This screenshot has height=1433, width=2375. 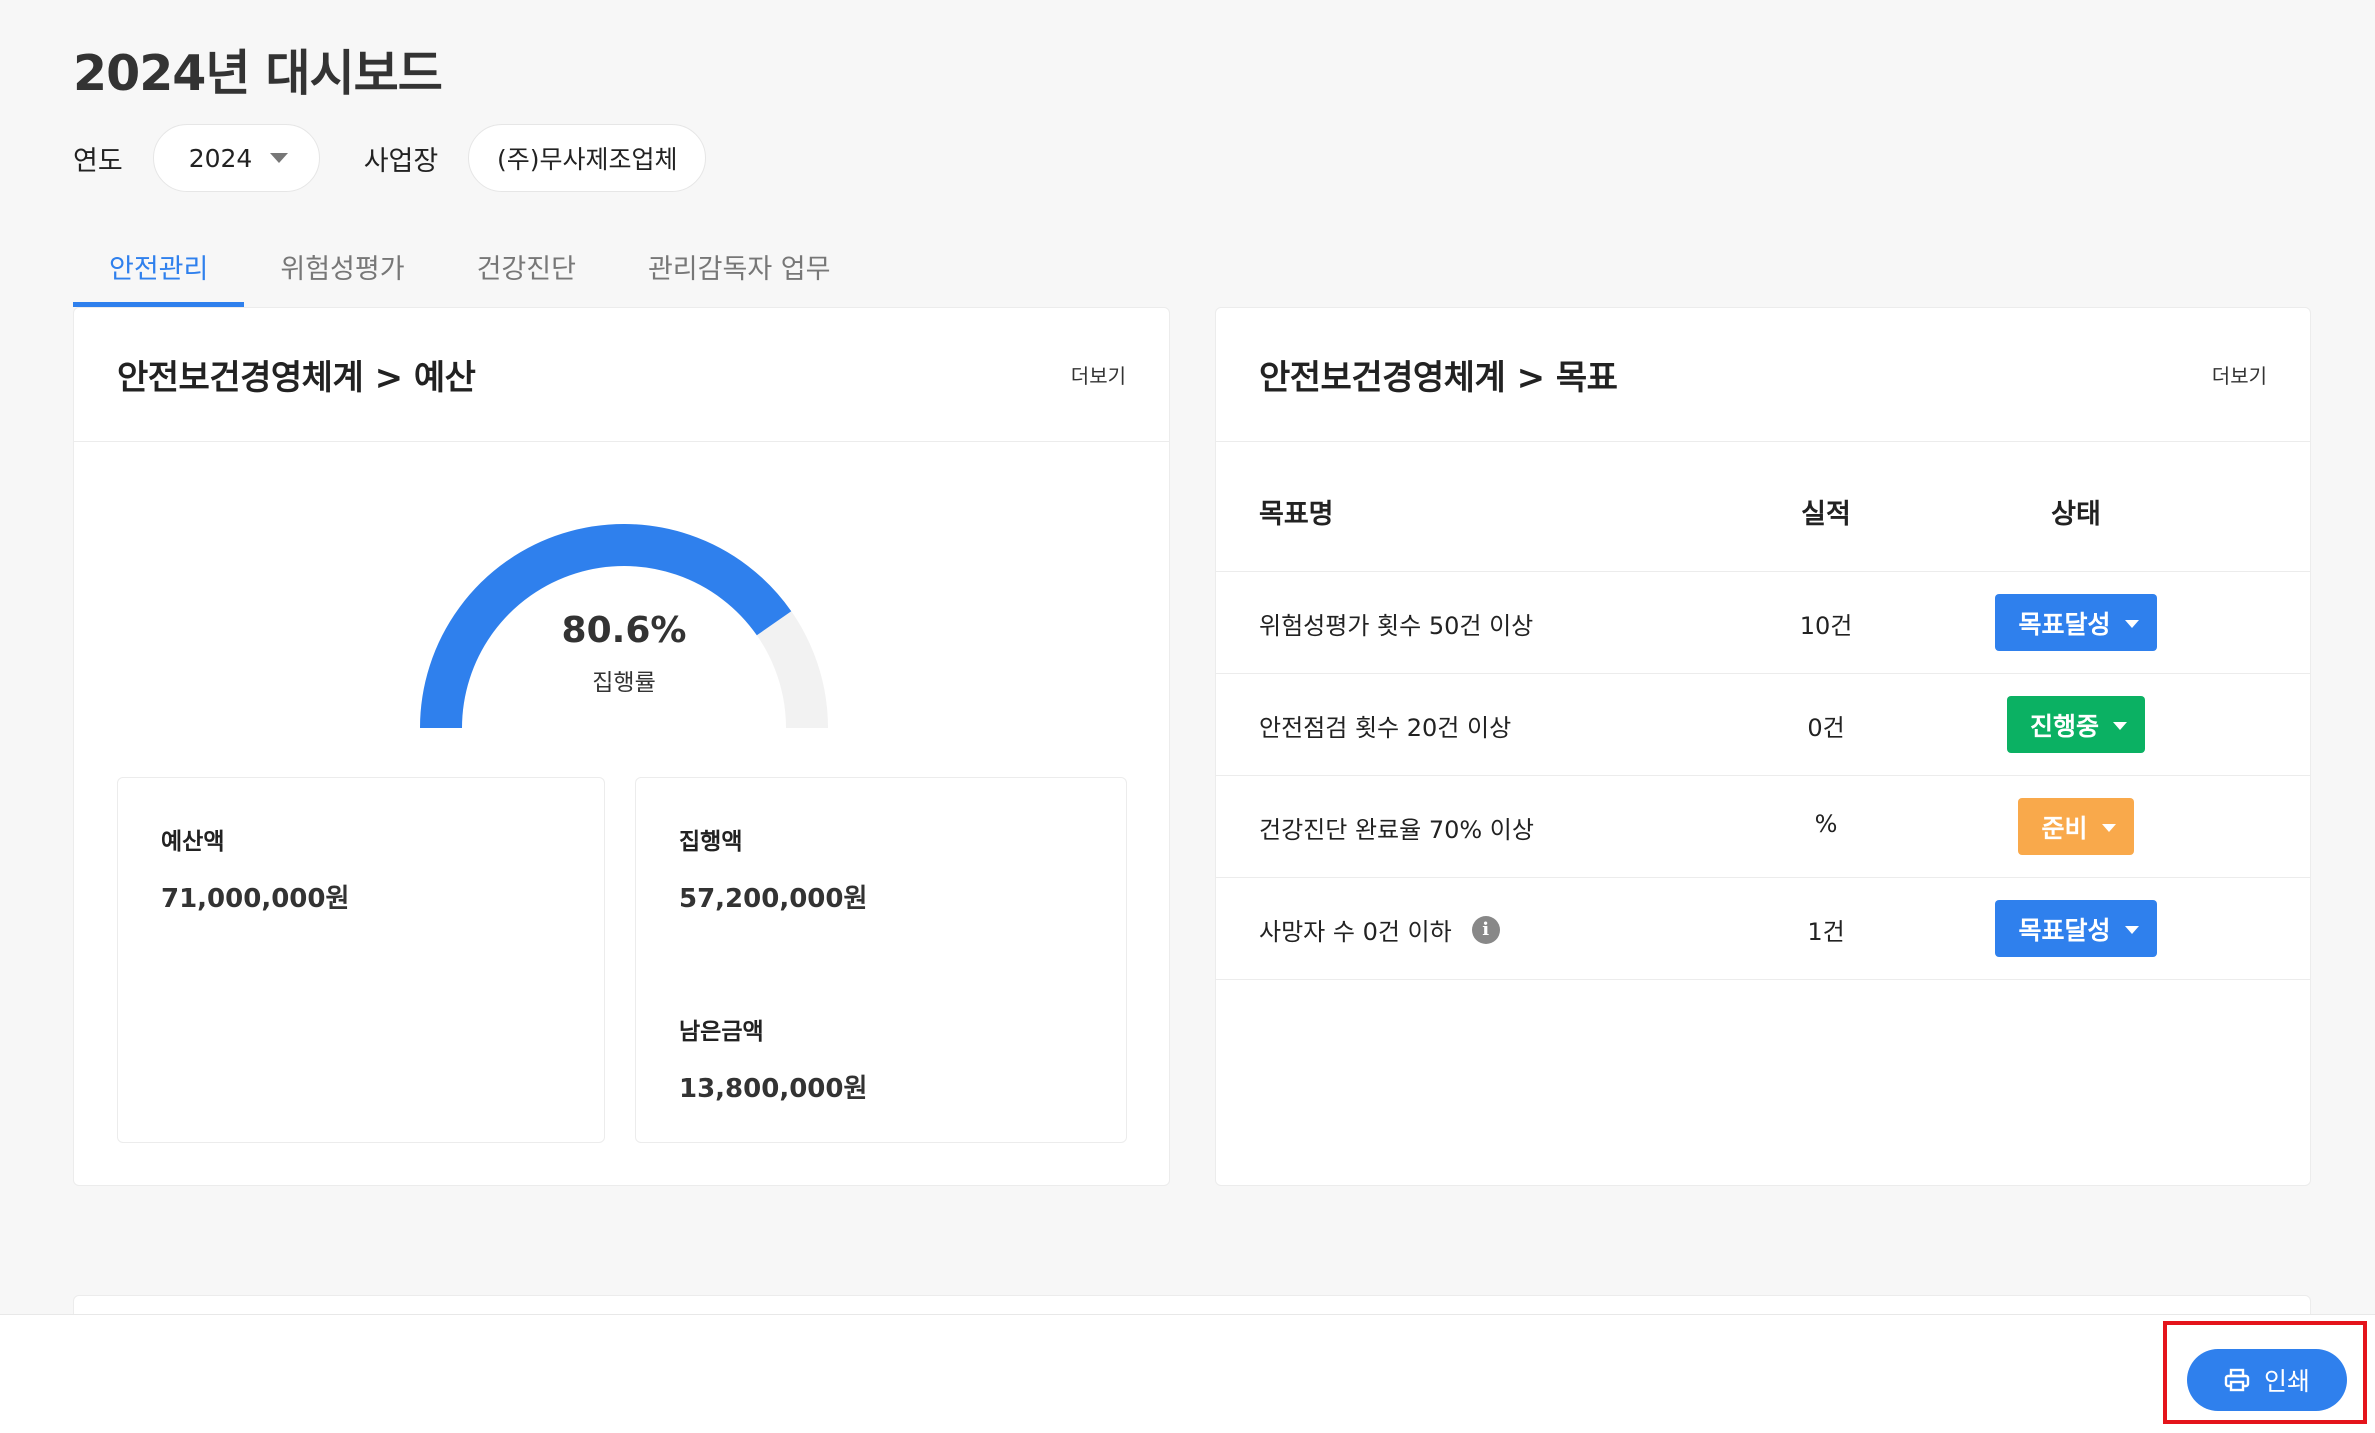 I want to click on budget-amount-label: 예산액, so click(x=193, y=842).